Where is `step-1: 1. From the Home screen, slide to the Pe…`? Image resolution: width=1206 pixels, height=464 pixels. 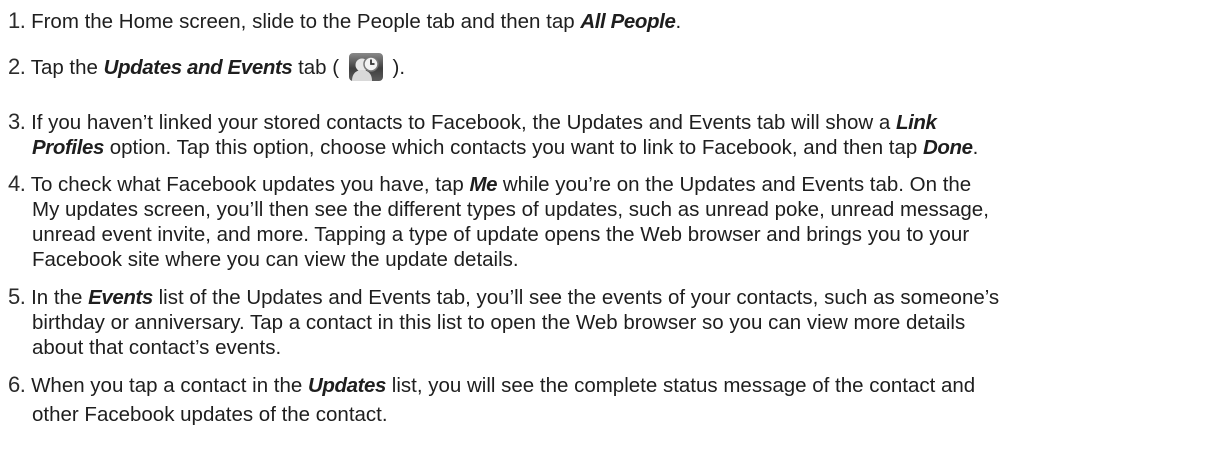
step-1: 1. From the Home screen, slide to the Pe… is located at coordinates (603, 21).